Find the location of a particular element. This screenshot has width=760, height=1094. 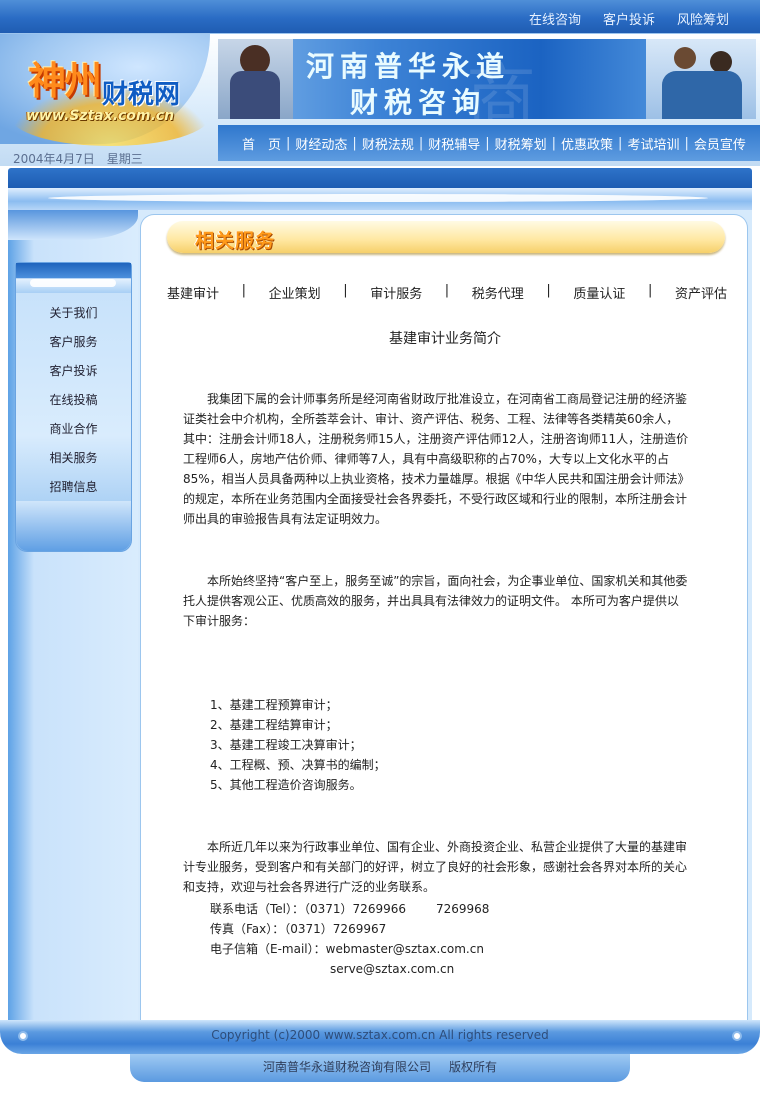

banner-photo-left is located at coordinates (255, 79).